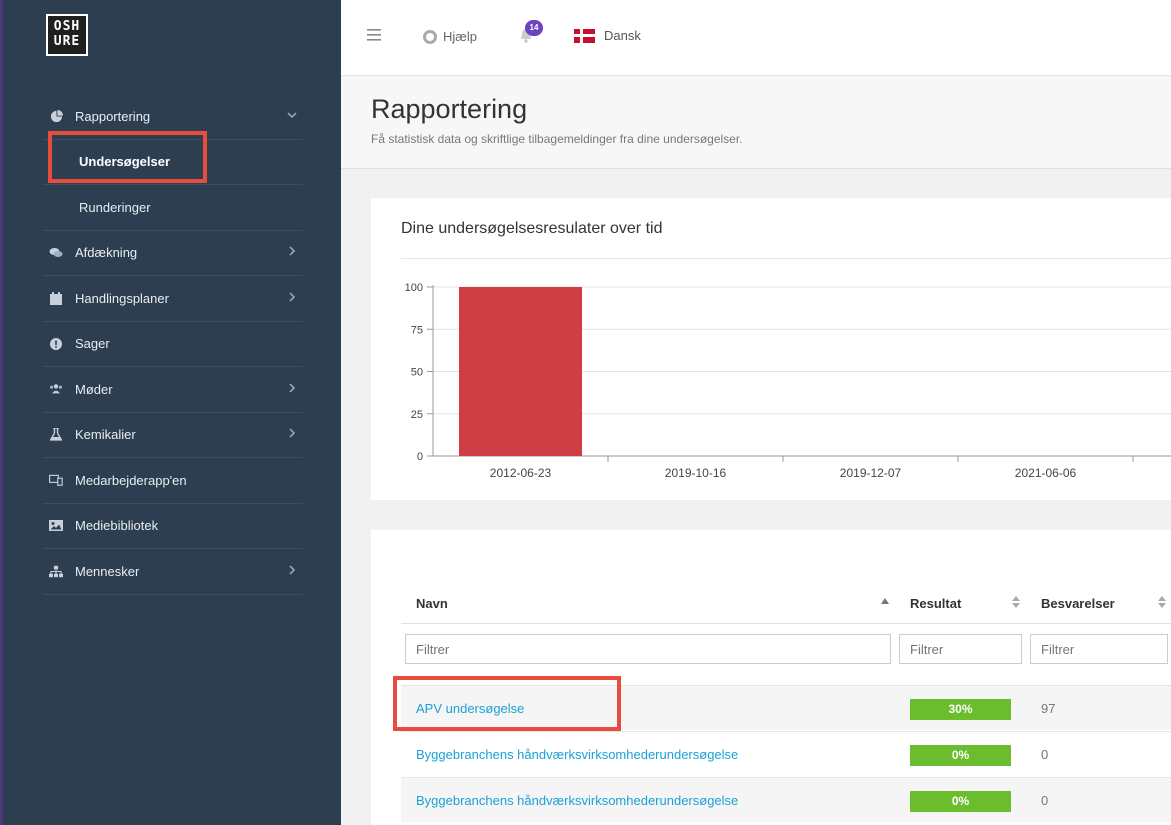 The image size is (1171, 825). What do you see at coordinates (173, 390) in the screenshot?
I see `sidebar-item-moder: Møder` at bounding box center [173, 390].